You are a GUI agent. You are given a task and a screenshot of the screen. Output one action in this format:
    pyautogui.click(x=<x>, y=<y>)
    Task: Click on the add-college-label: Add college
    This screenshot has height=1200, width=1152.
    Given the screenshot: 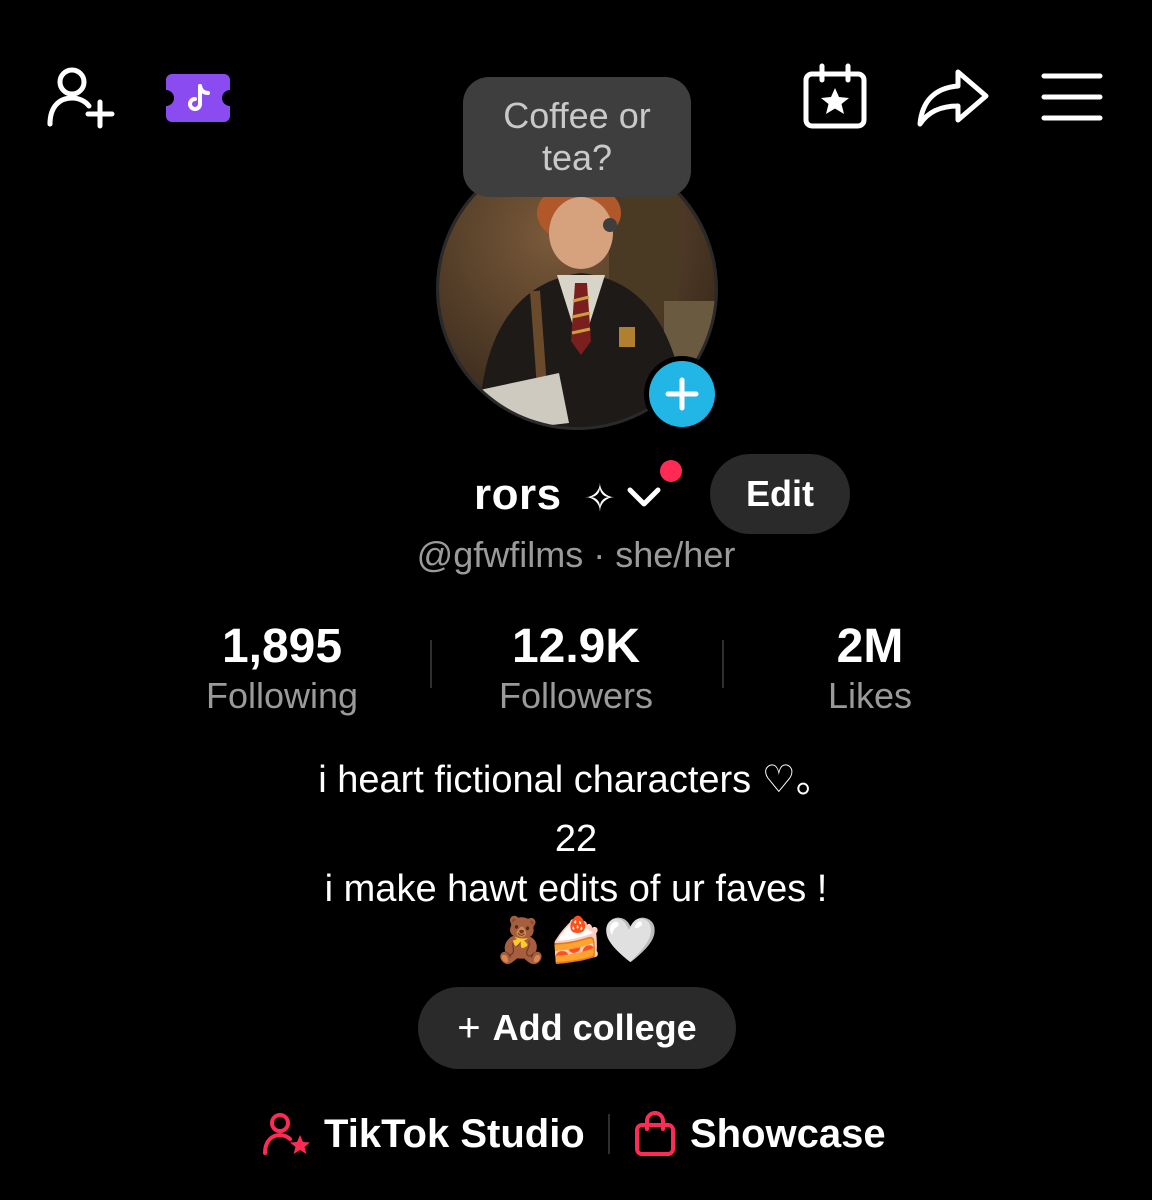 What is the action you would take?
    pyautogui.click(x=594, y=1027)
    